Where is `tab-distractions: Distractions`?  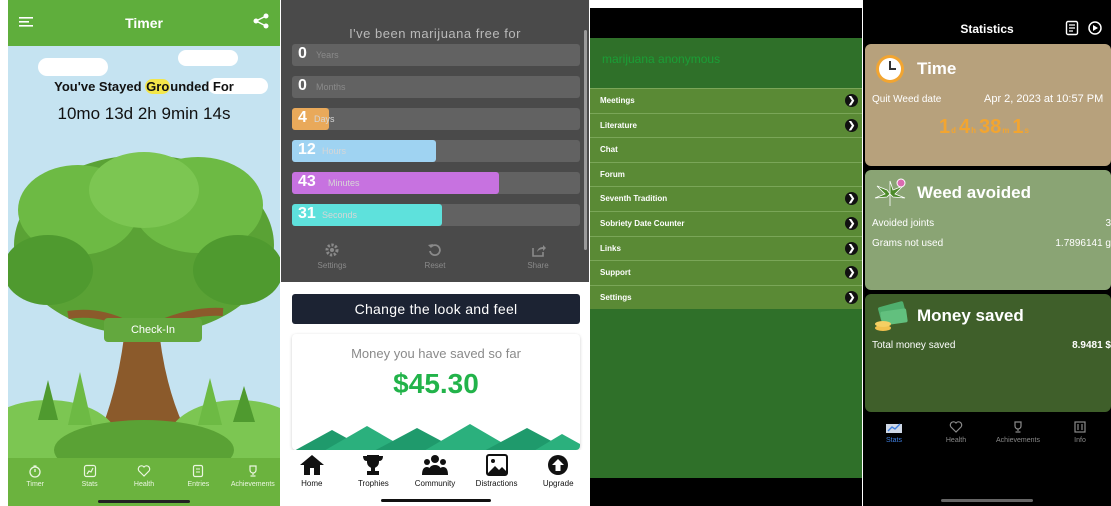 tab-distractions: Distractions is located at coordinates (497, 478).